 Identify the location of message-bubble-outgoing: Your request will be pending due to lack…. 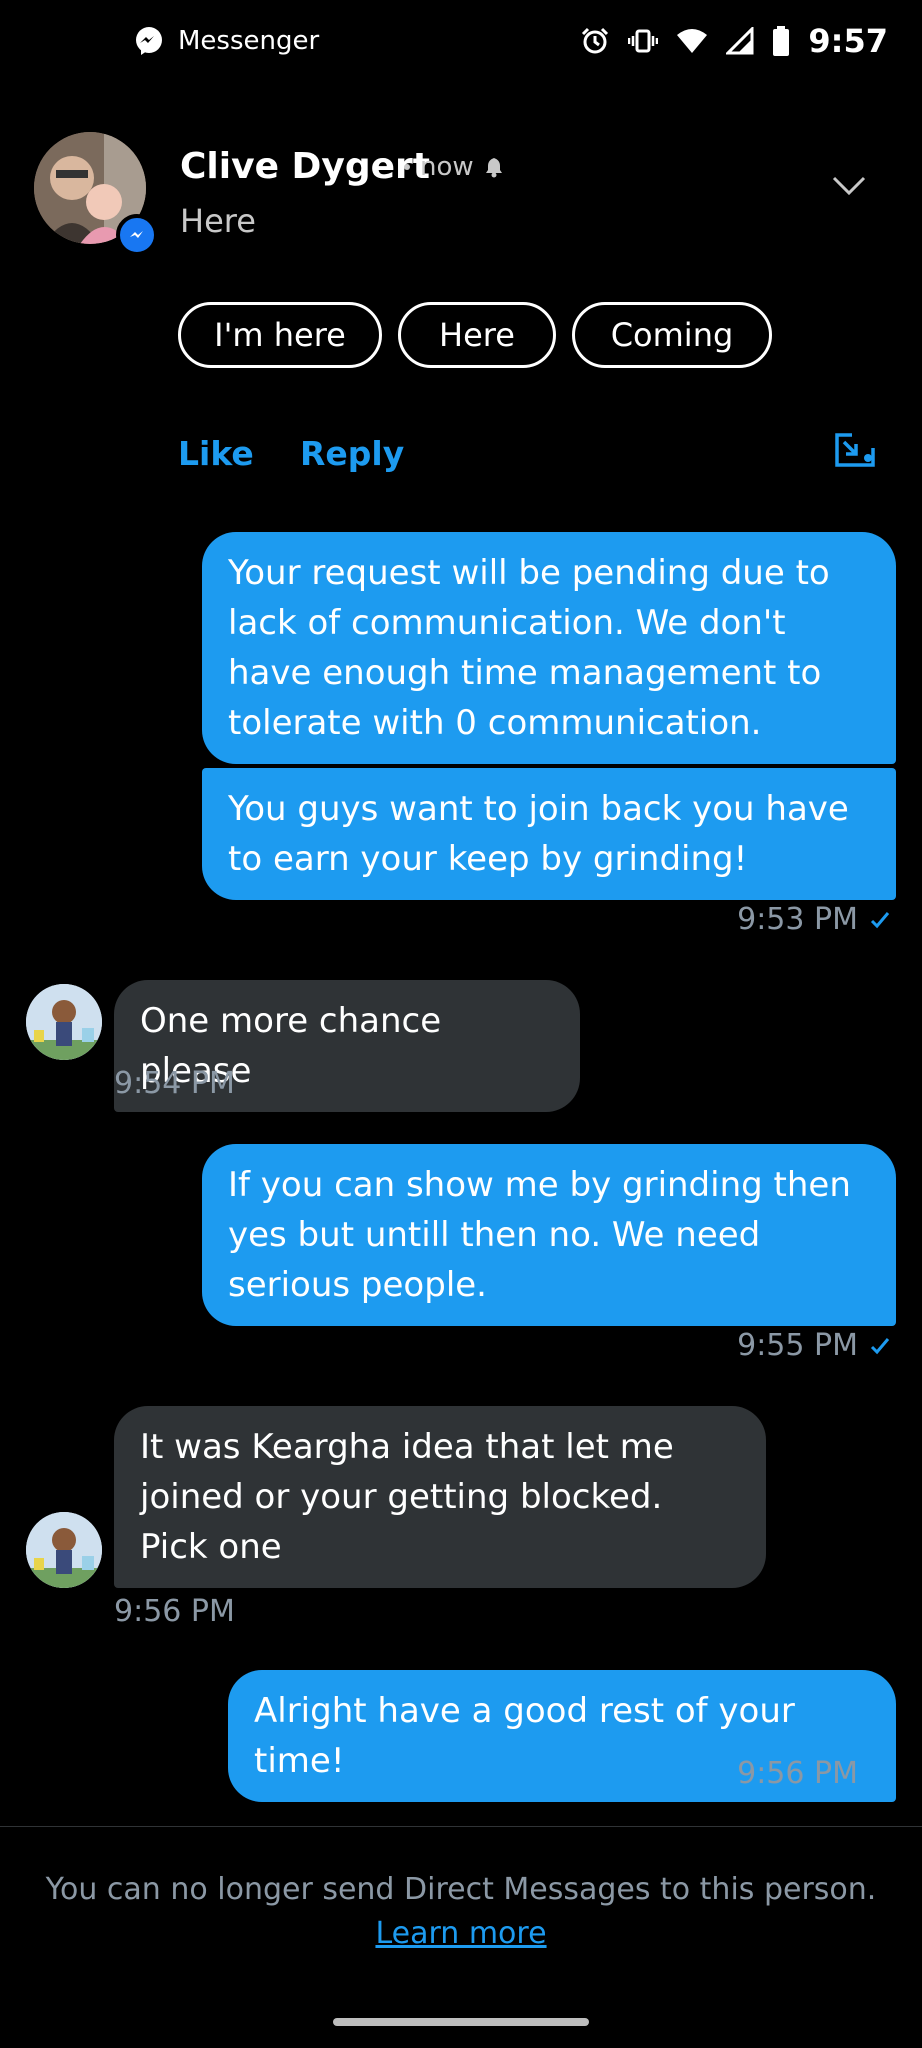
(549, 648).